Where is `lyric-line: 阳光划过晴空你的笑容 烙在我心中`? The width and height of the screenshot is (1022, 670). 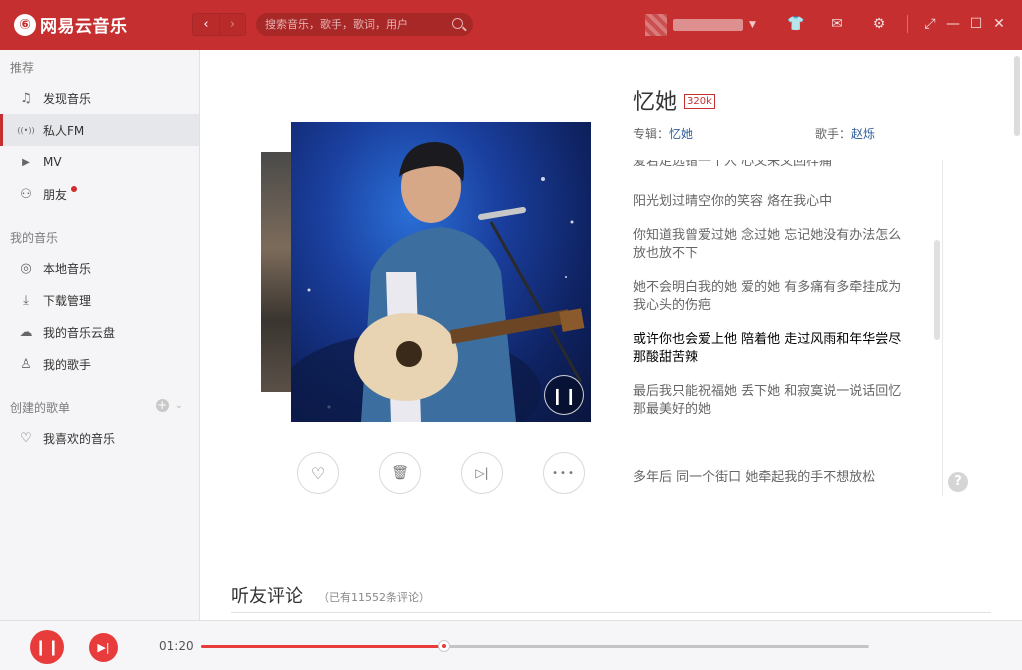 lyric-line: 阳光划过晴空你的笑容 烙在我心中 is located at coordinates (733, 201).